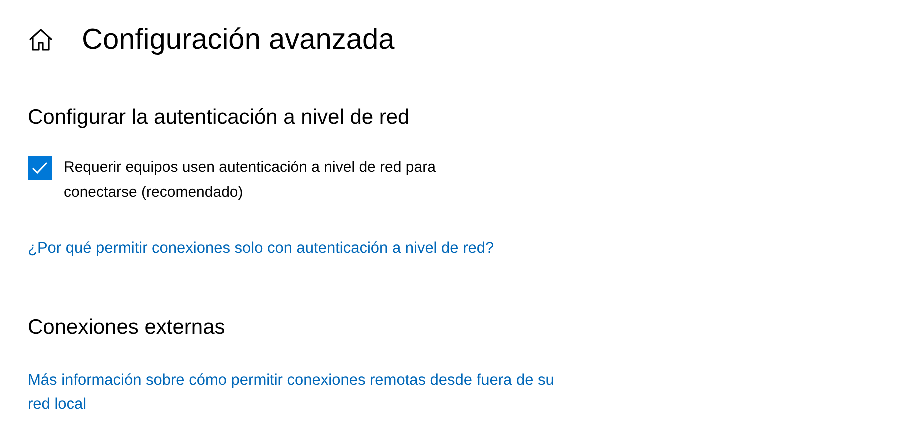 The width and height of the screenshot is (900, 438). I want to click on help-link: ¿Por qué permitir conexiones solo con autenticación a nivel de red?, so click(261, 249).